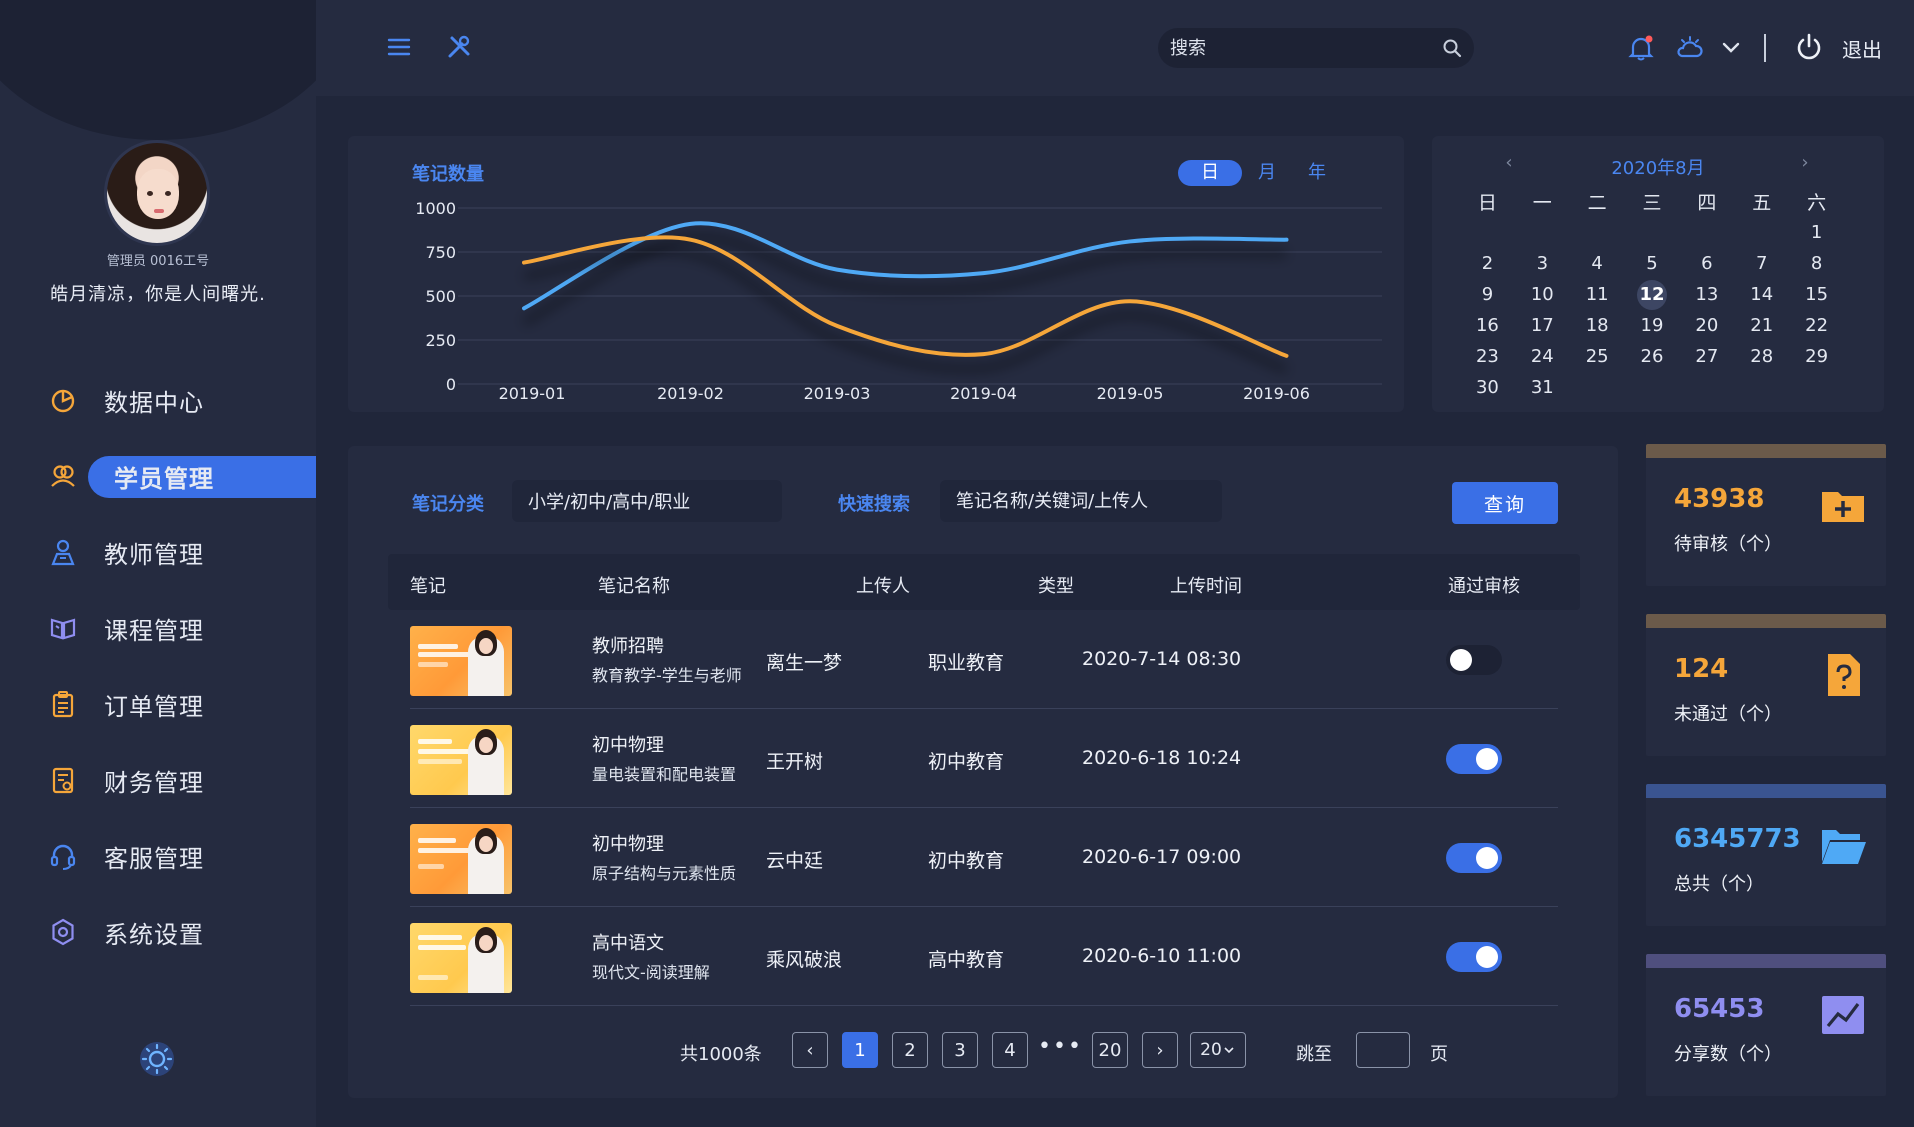 The image size is (1914, 1127). What do you see at coordinates (1206, 586) in the screenshot?
I see `column-header-time: 上传时间` at bounding box center [1206, 586].